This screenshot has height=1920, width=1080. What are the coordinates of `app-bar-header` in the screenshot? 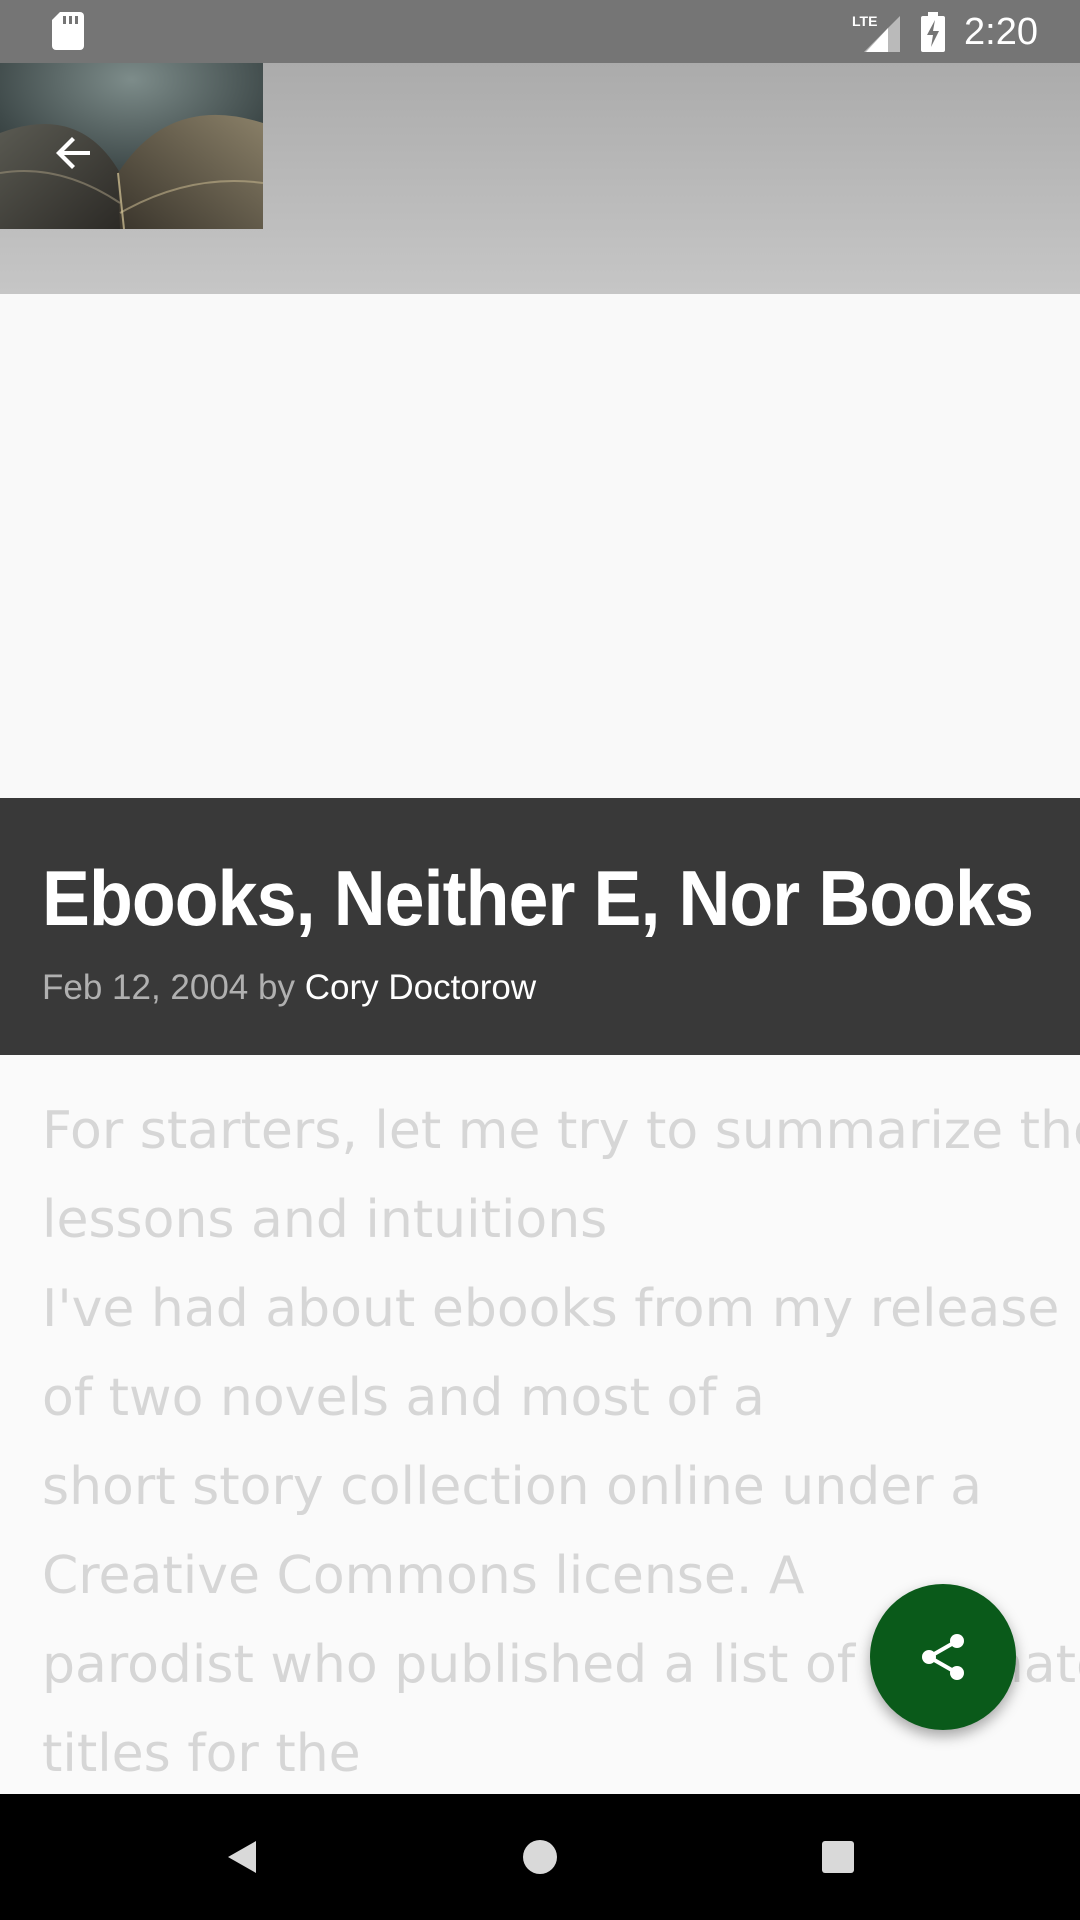 It's located at (540, 178).